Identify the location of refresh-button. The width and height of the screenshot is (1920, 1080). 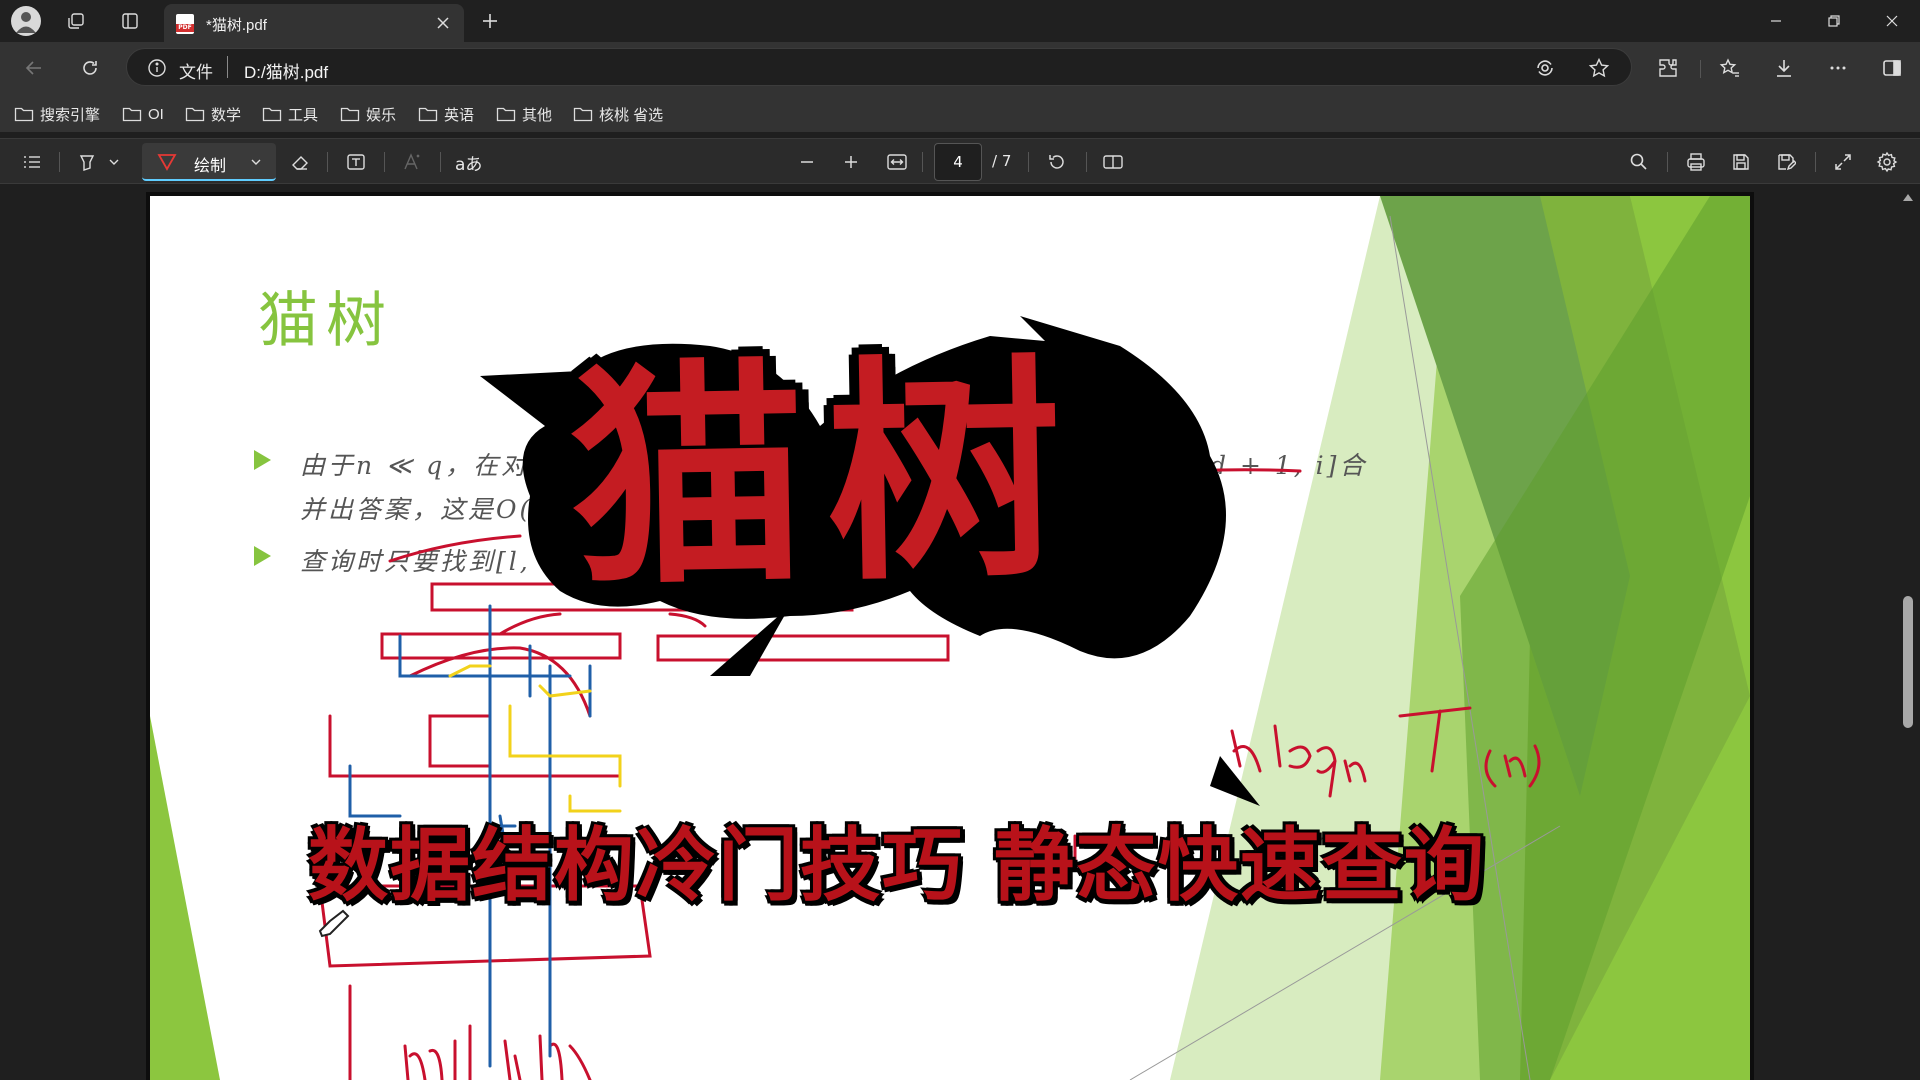
(90, 68).